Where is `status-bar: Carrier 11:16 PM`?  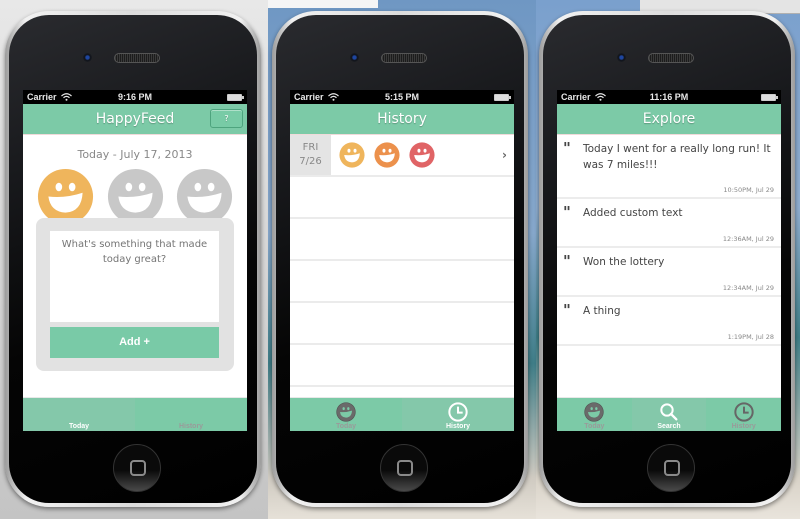
status-bar: Carrier 11:16 PM is located at coordinates (669, 97).